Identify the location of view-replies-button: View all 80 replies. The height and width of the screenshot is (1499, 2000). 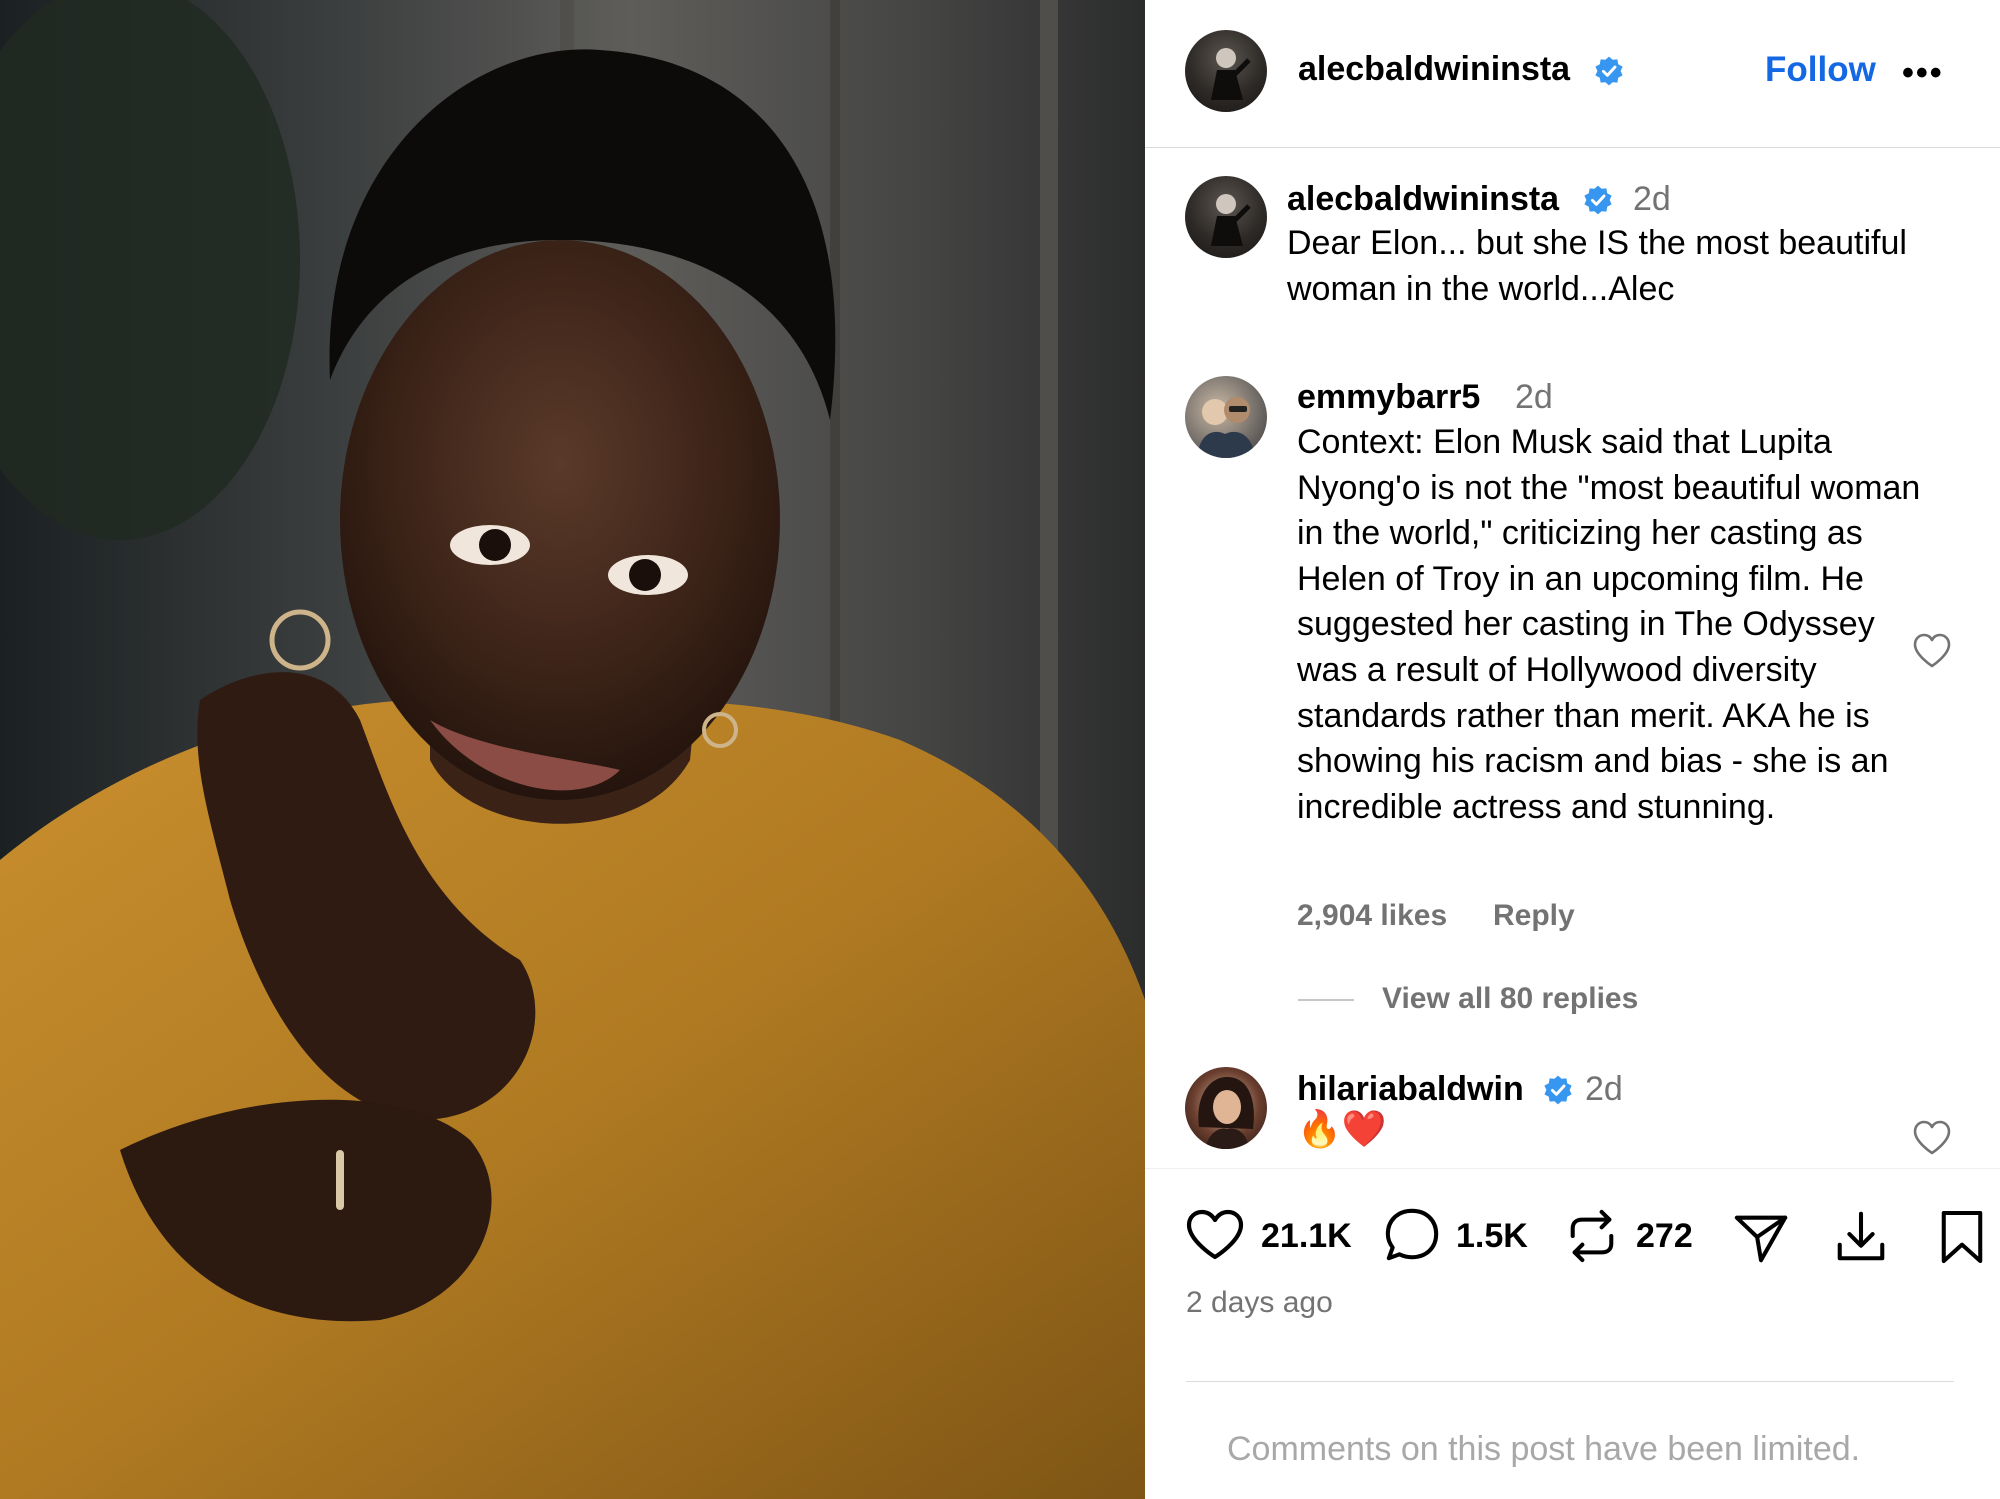
(1510, 999).